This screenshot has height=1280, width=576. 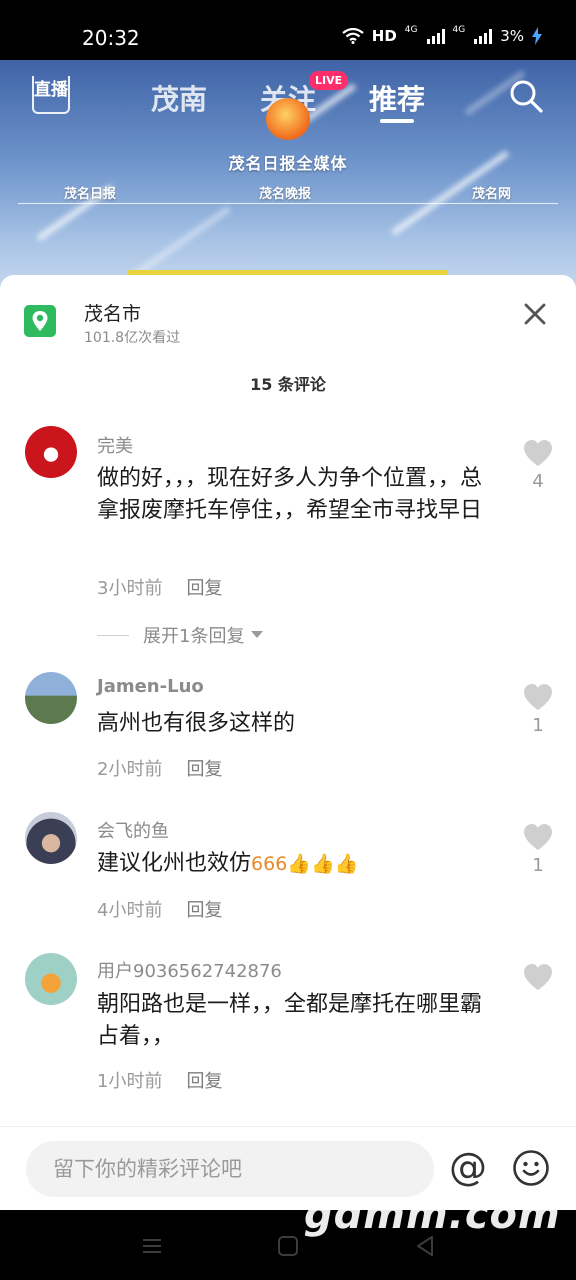 I want to click on comment-username: Jamen-Luo, so click(x=150, y=686).